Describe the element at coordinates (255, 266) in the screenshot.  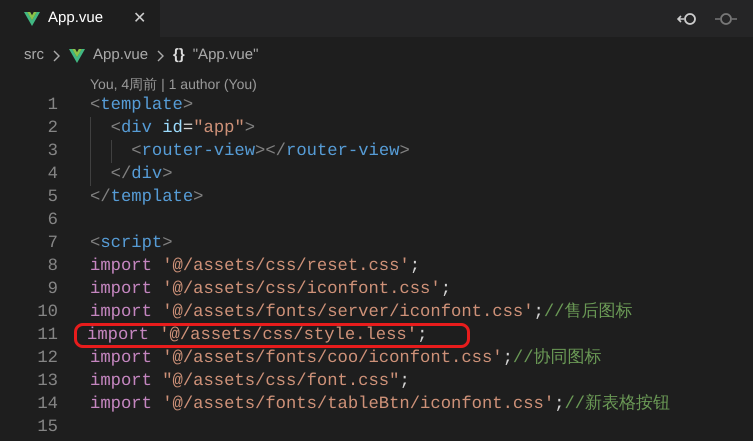
I see `code-line: import '@/assets/css/reset.css';` at that location.